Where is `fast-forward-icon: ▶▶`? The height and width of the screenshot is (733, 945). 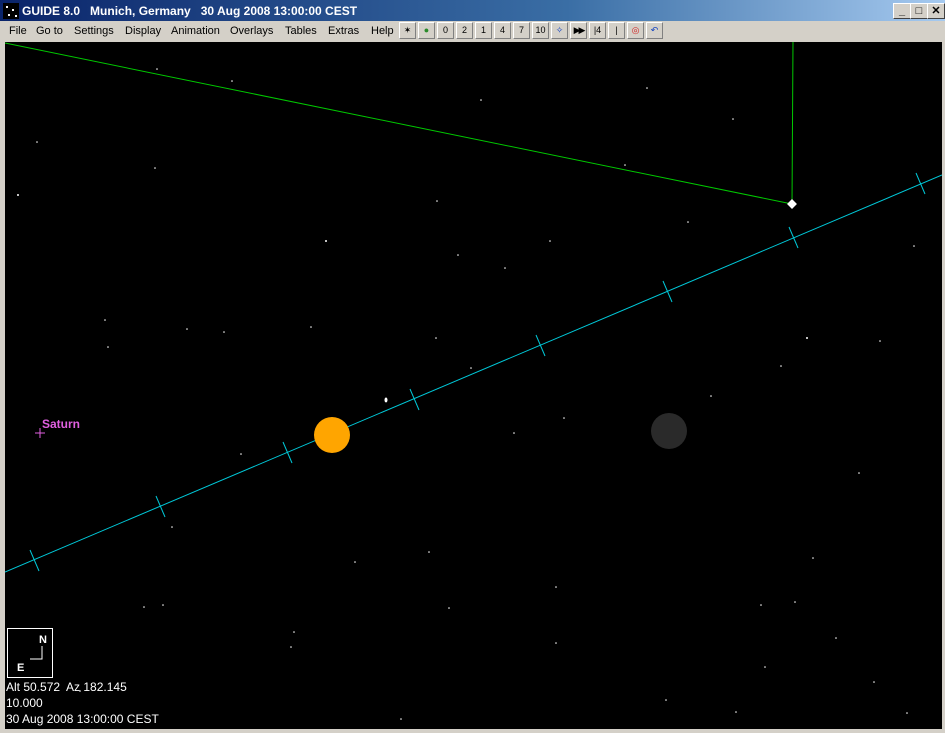 fast-forward-icon: ▶▶ is located at coordinates (578, 30).